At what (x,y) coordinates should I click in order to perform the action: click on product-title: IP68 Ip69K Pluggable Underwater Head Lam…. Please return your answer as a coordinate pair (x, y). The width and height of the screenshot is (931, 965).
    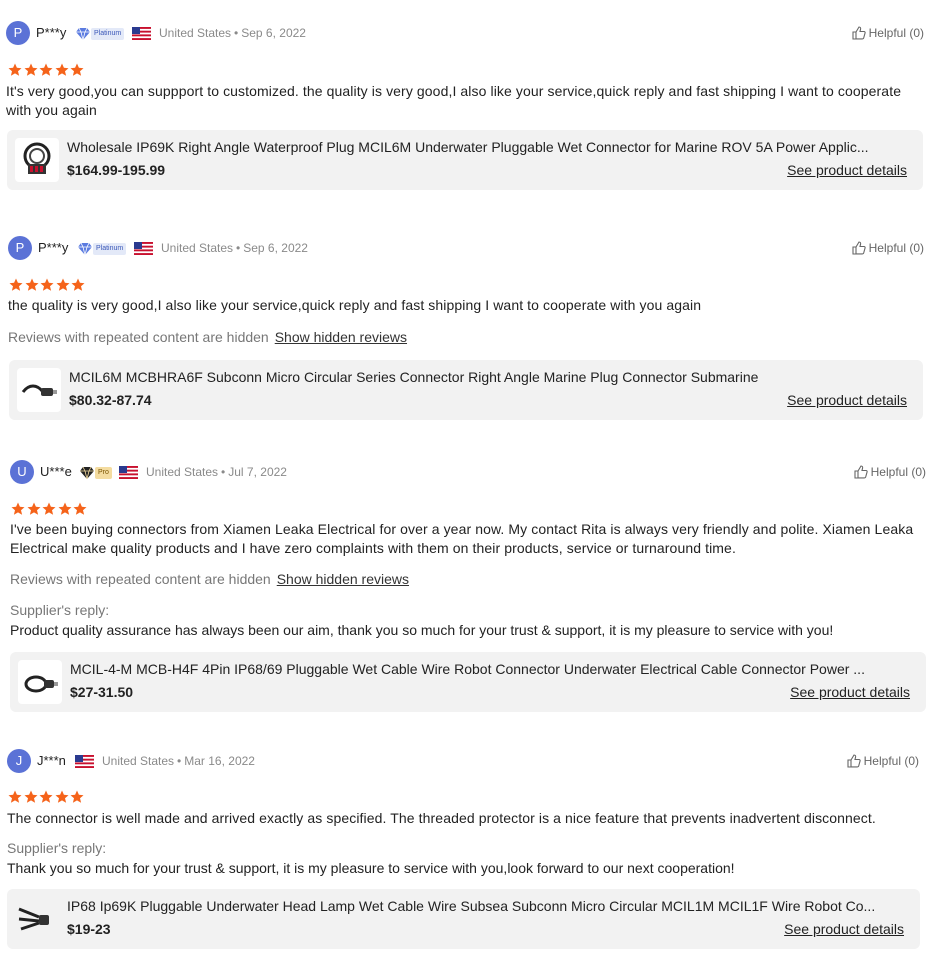
    Looking at the image, I should click on (487, 906).